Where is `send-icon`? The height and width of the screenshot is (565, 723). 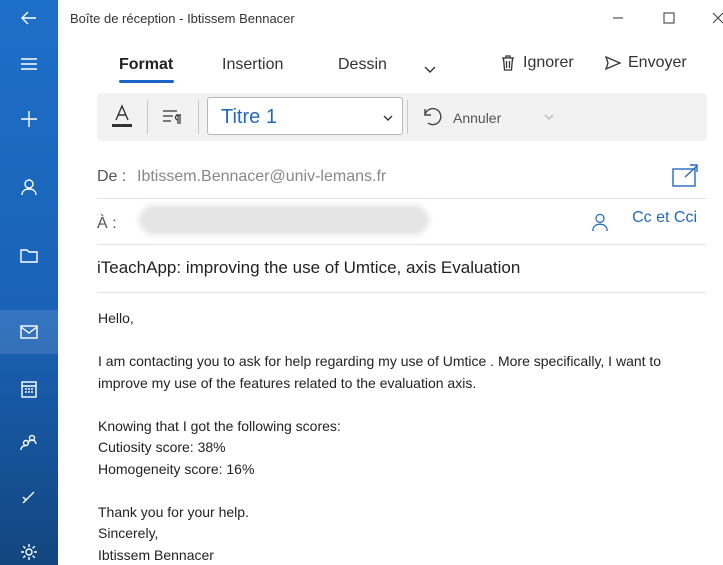
send-icon is located at coordinates (613, 63).